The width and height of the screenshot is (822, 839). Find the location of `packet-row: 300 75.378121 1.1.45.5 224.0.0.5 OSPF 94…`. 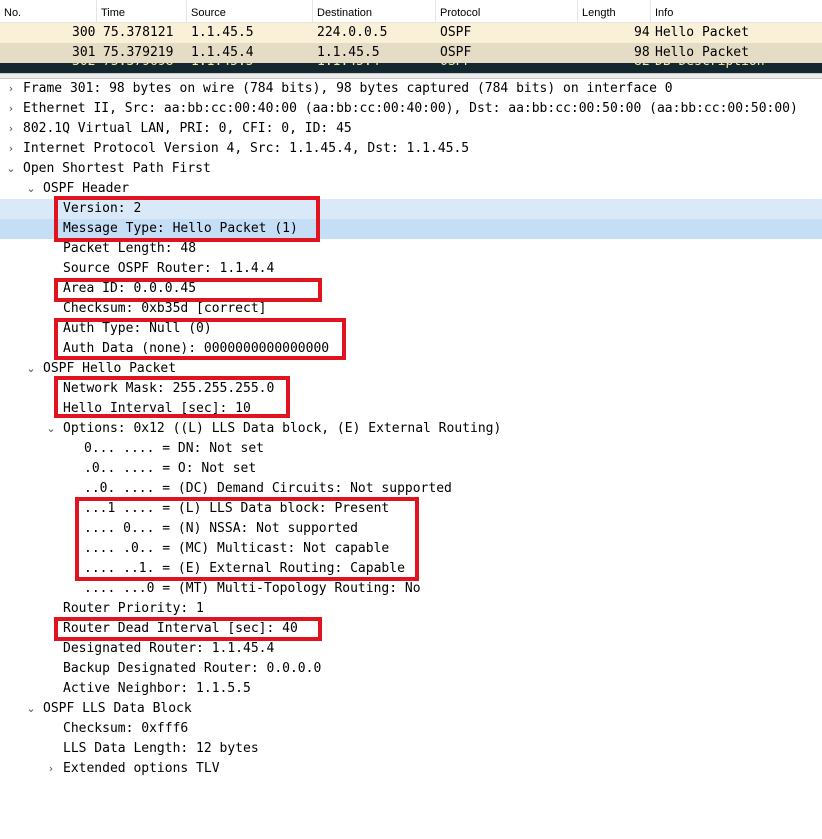

packet-row: 300 75.378121 1.1.45.5 224.0.0.5 OSPF 94… is located at coordinates (411, 33).